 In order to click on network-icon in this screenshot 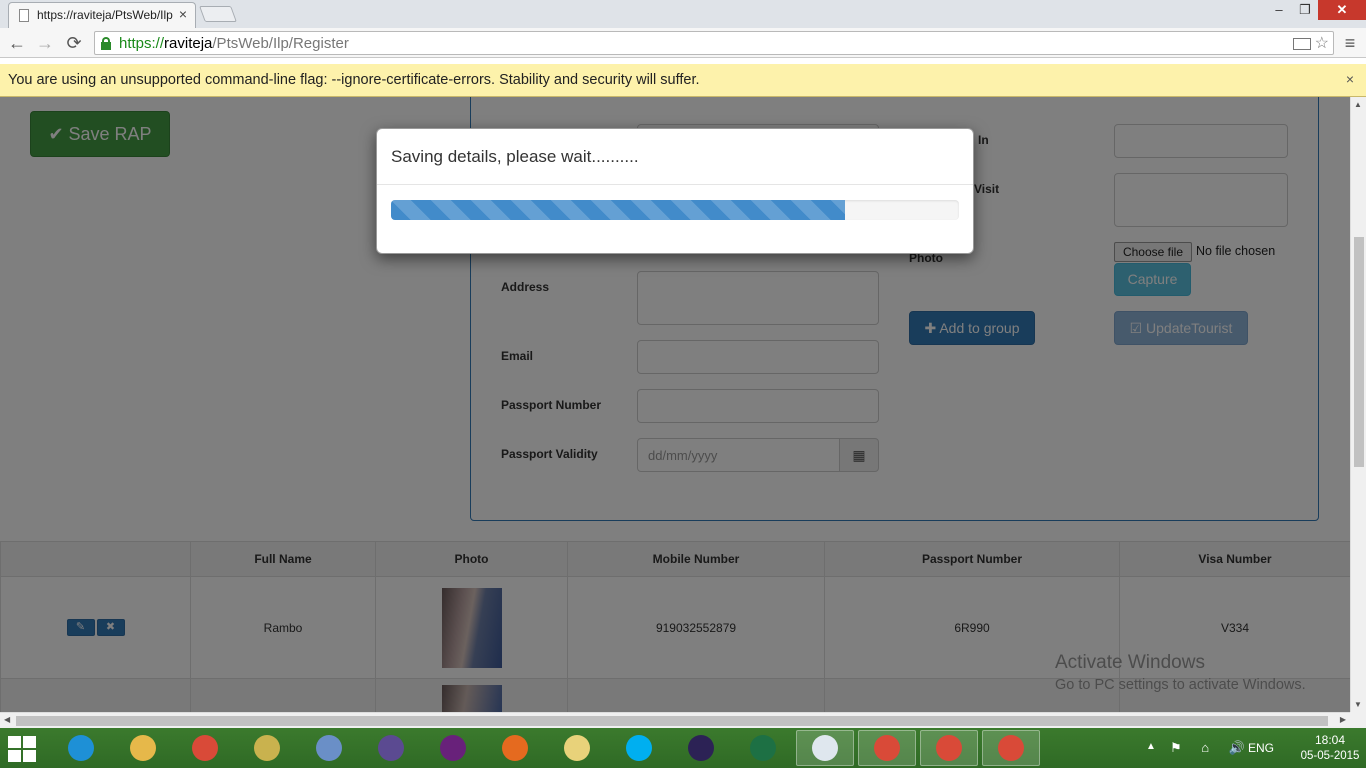, I will do `click(329, 748)`.